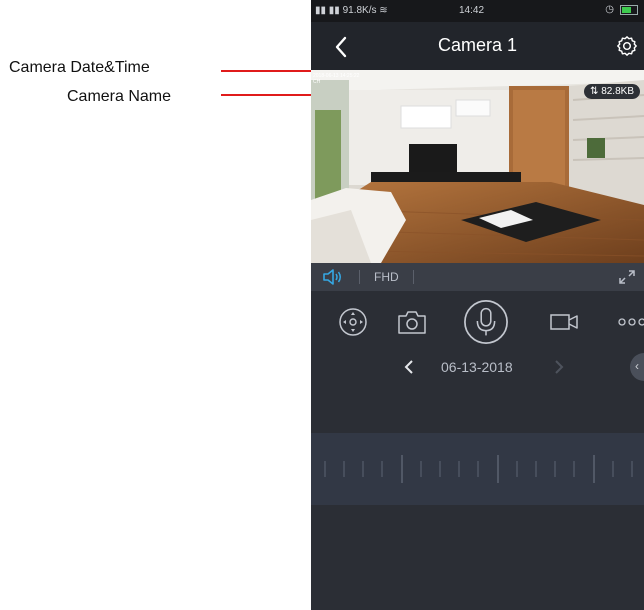  I want to click on playback-date-bar: 06-13-2018 ‹, so click(477, 393).